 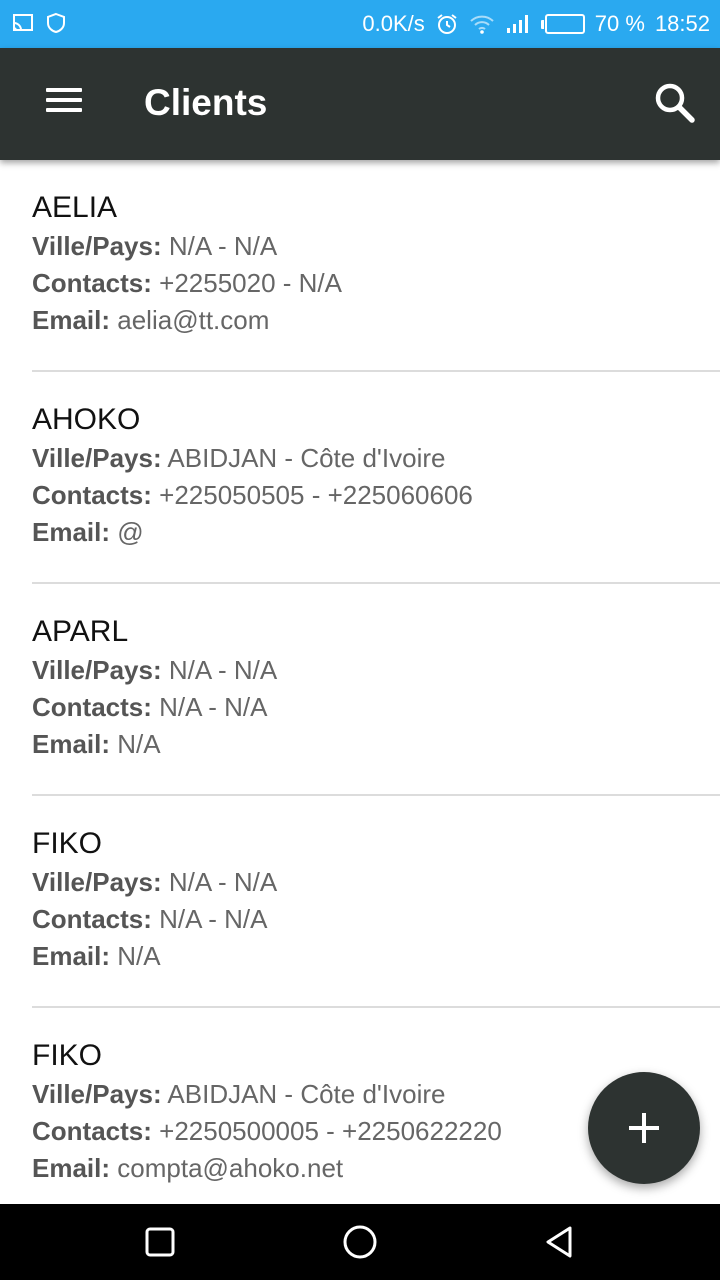 I want to click on net-speed: 0.0K/s, so click(x=393, y=23).